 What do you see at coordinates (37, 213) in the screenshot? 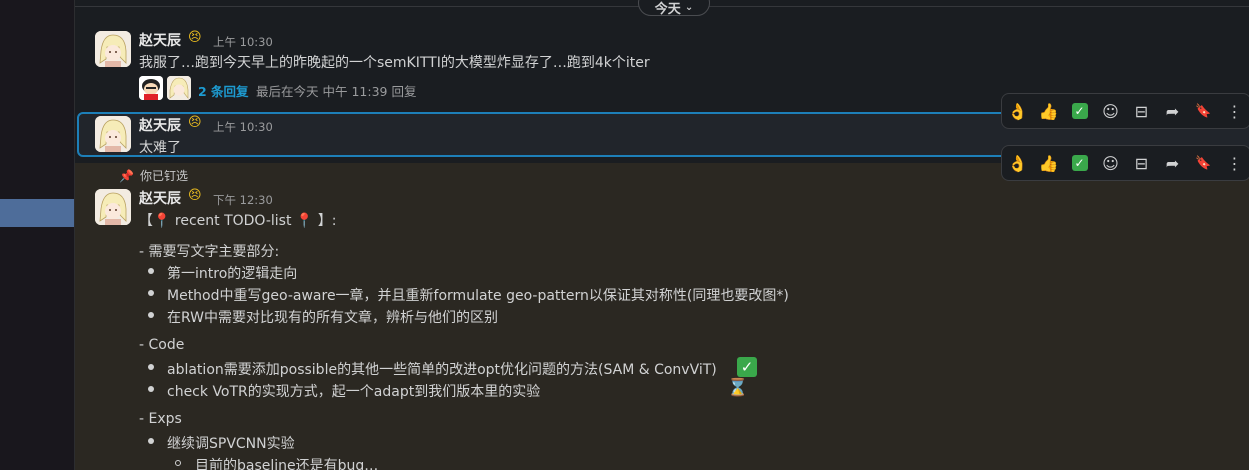
I see `sidebar-active-item` at bounding box center [37, 213].